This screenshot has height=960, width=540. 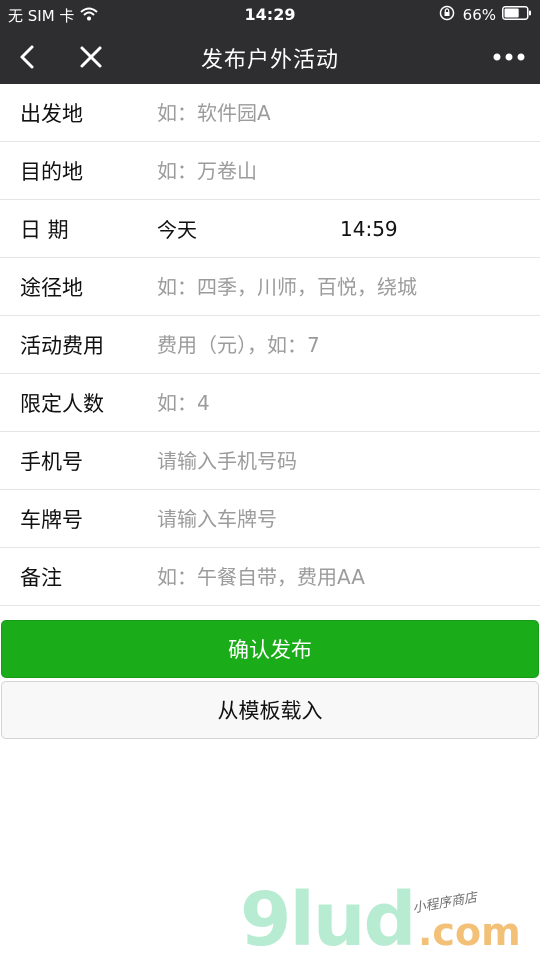 I want to click on limit-input, so click(x=343, y=402).